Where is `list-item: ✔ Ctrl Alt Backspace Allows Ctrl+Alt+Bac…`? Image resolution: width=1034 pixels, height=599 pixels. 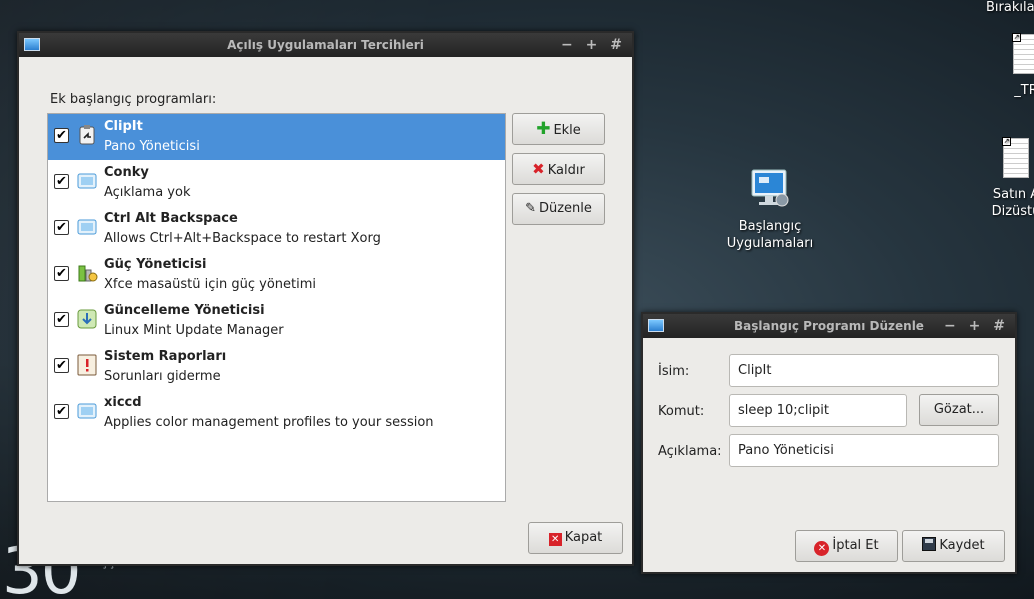
list-item: ✔ Ctrl Alt Backspace Allows Ctrl+Alt+Bac… is located at coordinates (276, 229).